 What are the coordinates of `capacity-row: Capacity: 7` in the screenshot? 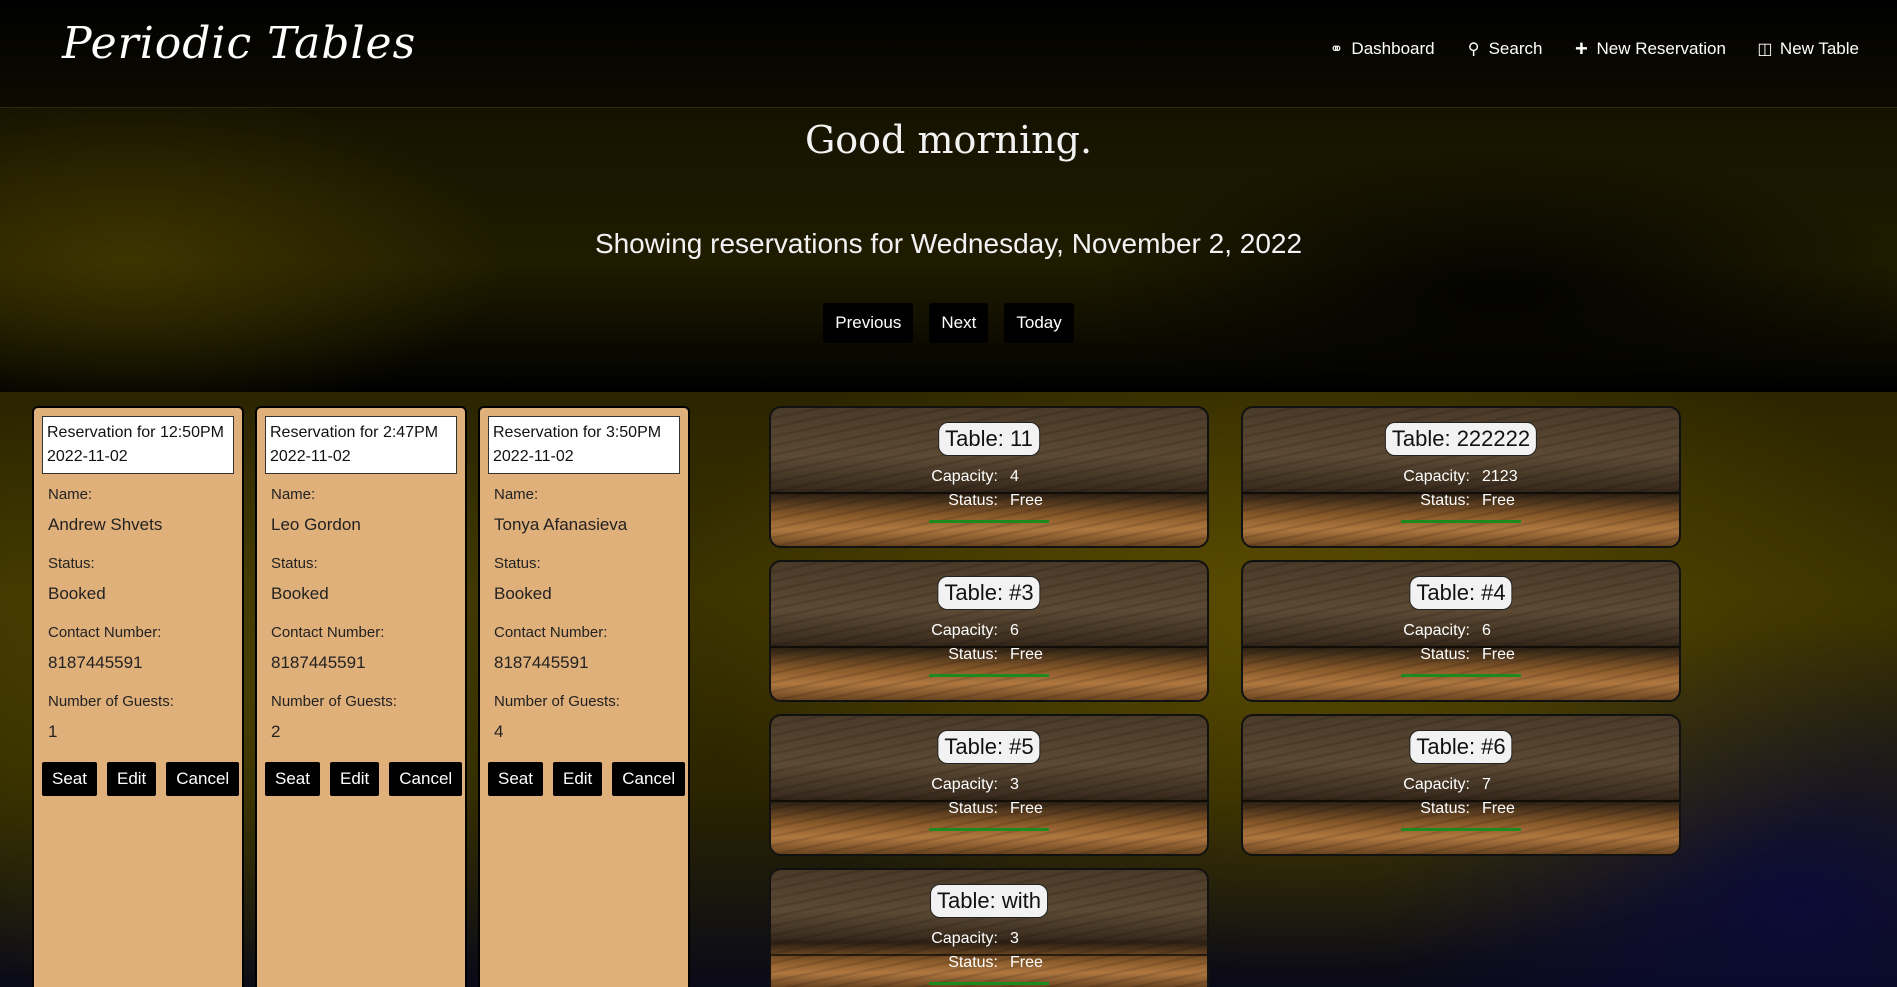 It's located at (1461, 785).